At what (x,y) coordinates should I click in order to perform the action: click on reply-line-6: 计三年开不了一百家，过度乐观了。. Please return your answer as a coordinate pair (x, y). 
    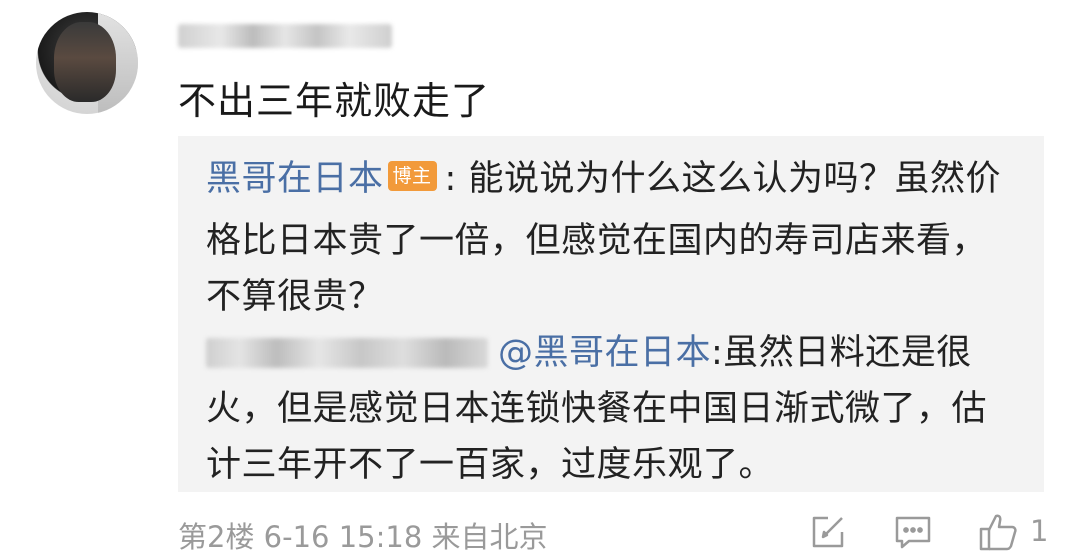
    Looking at the image, I should click on (490, 465).